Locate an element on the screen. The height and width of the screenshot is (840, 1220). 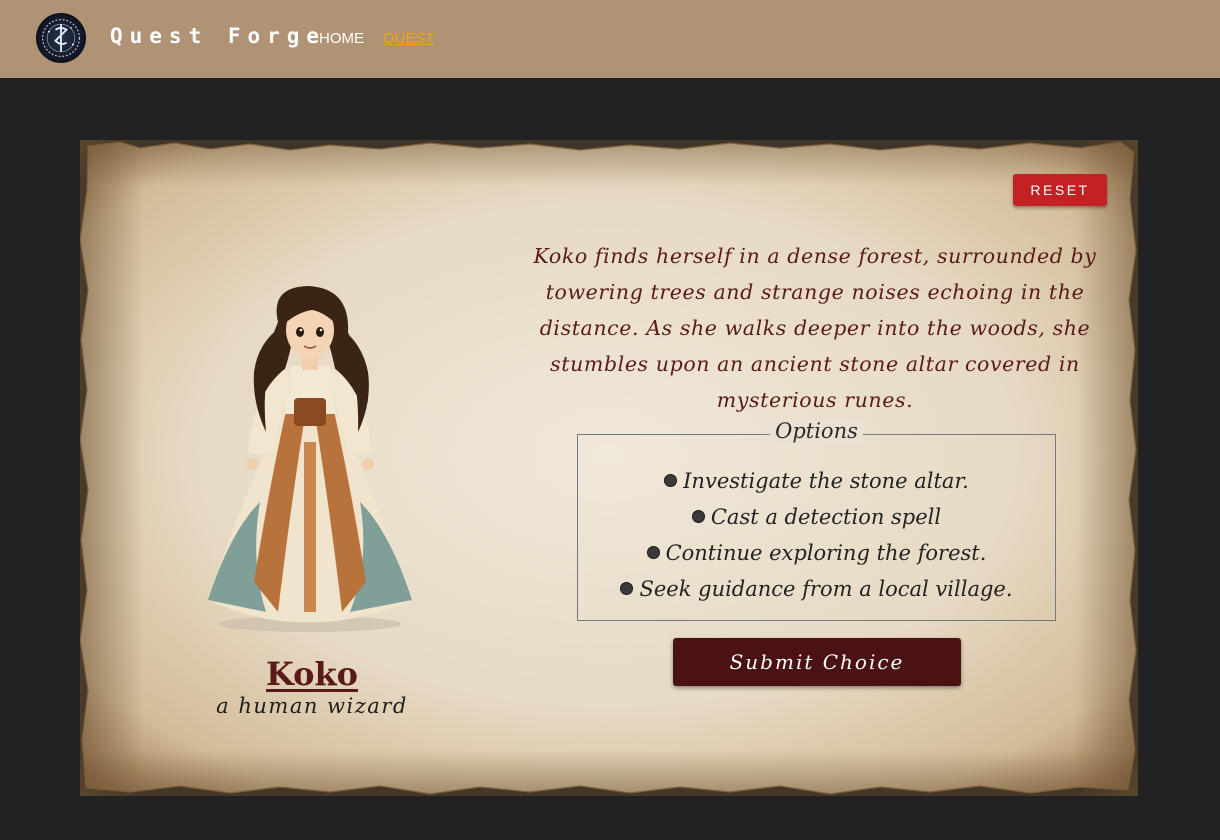
option-label: Seek guidance from a local village. is located at coordinates (825, 589).